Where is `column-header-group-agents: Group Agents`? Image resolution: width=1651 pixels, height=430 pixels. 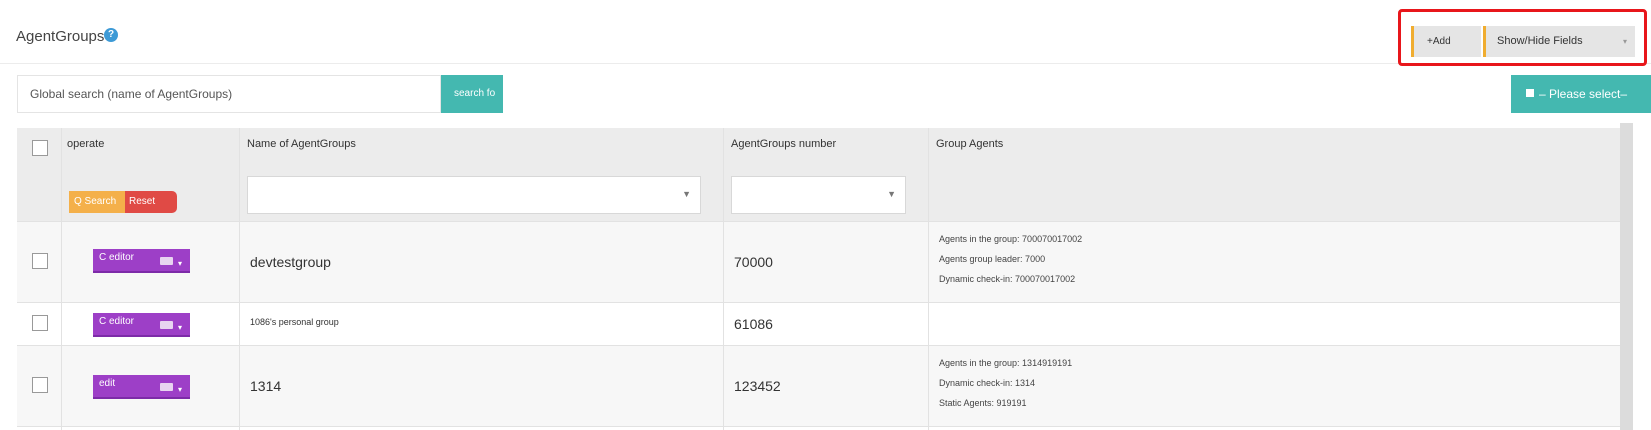
column-header-group-agents: Group Agents is located at coordinates (970, 144).